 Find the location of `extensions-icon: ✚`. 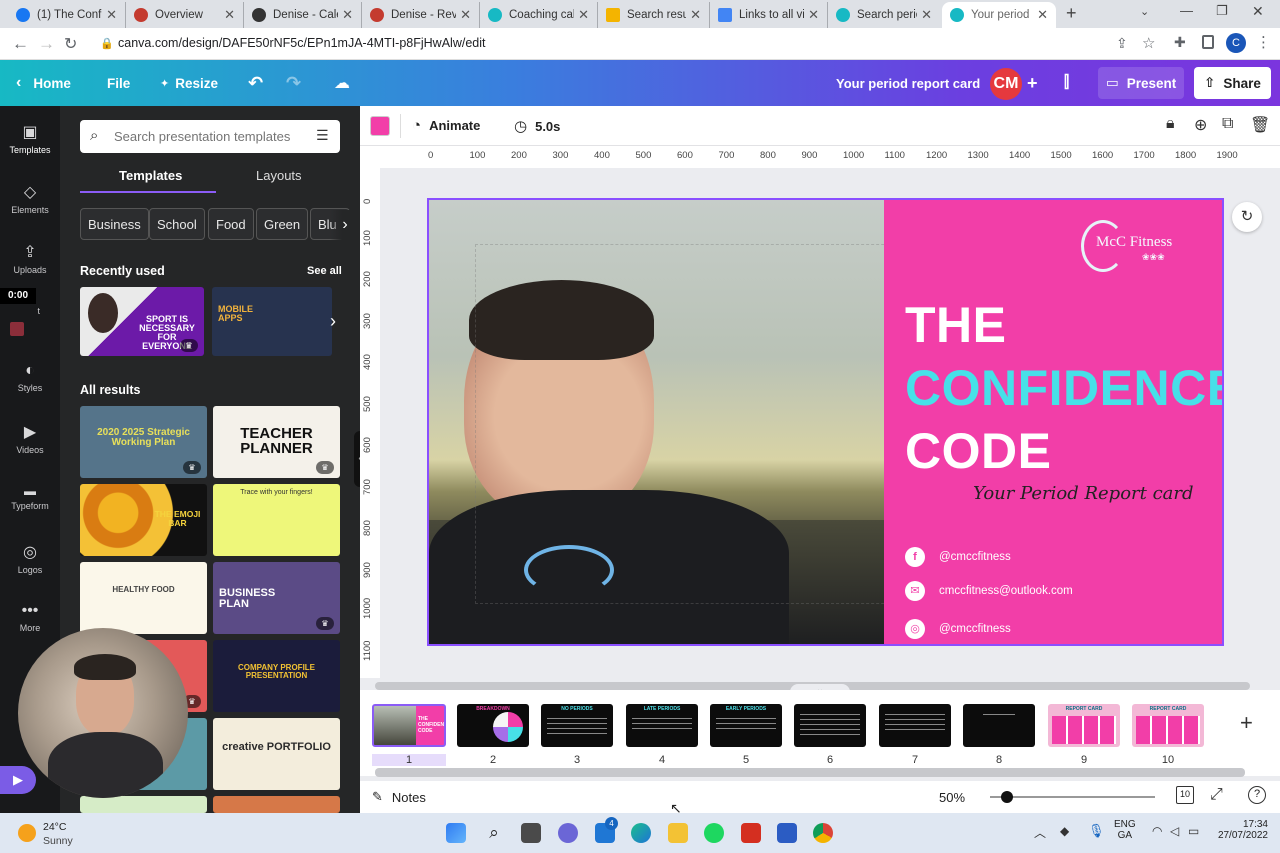

extensions-icon: ✚ is located at coordinates (1180, 42).